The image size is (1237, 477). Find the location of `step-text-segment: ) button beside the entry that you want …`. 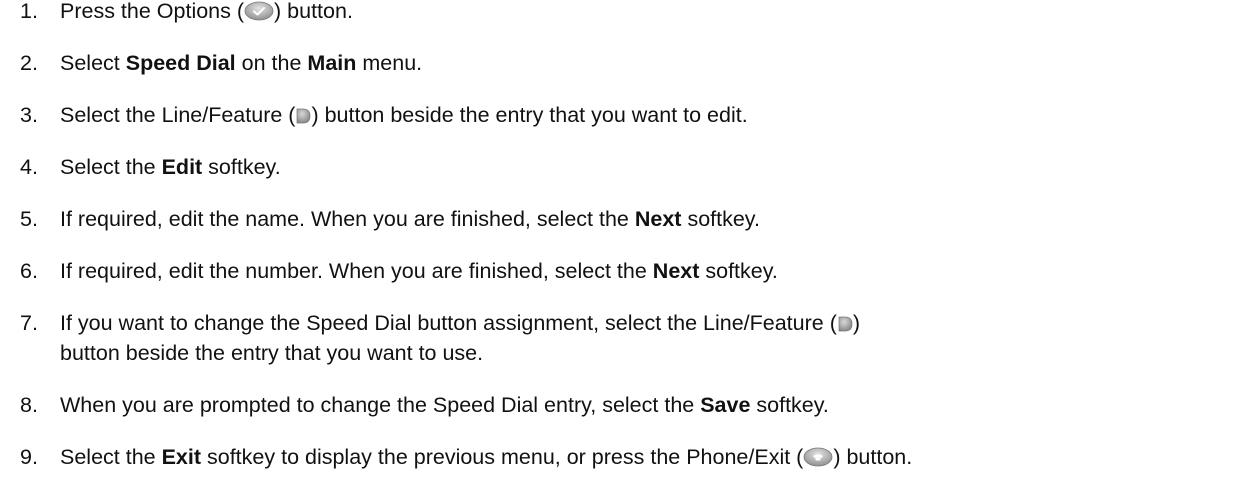

step-text-segment: ) button beside the entry that you want … is located at coordinates (529, 115).